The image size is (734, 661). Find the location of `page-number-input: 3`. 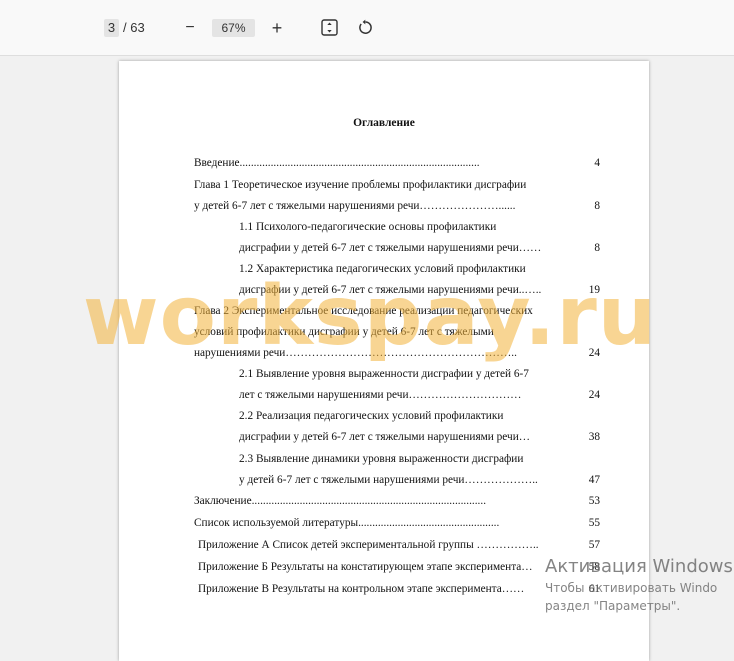

page-number-input: 3 is located at coordinates (111, 28).